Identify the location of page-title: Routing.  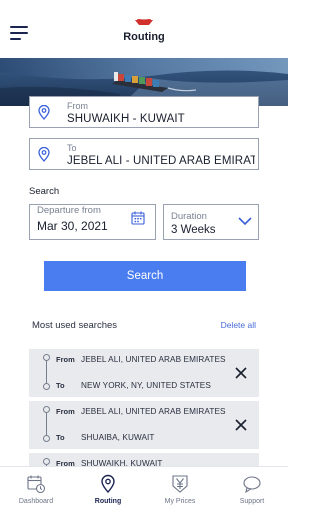
(144, 37).